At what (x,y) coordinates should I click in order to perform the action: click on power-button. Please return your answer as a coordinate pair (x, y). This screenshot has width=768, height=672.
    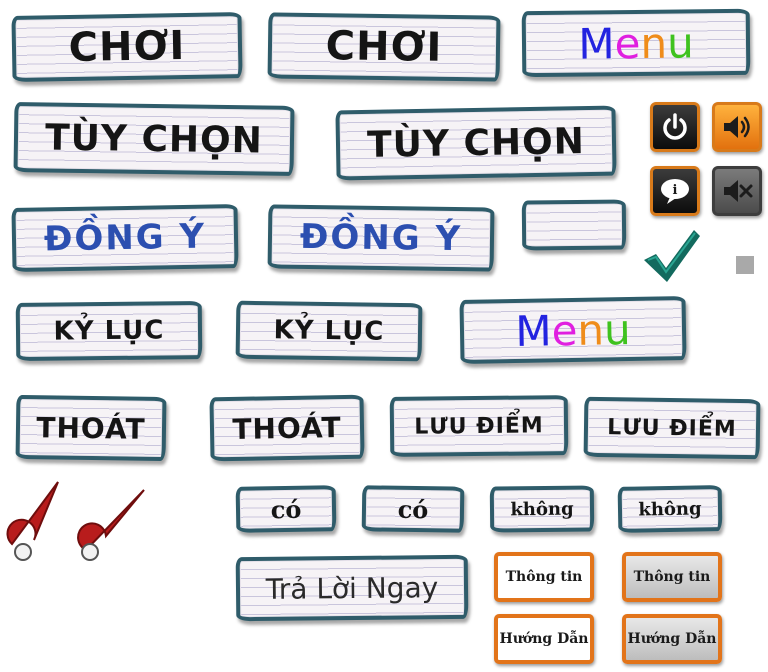
    Looking at the image, I should click on (675, 127).